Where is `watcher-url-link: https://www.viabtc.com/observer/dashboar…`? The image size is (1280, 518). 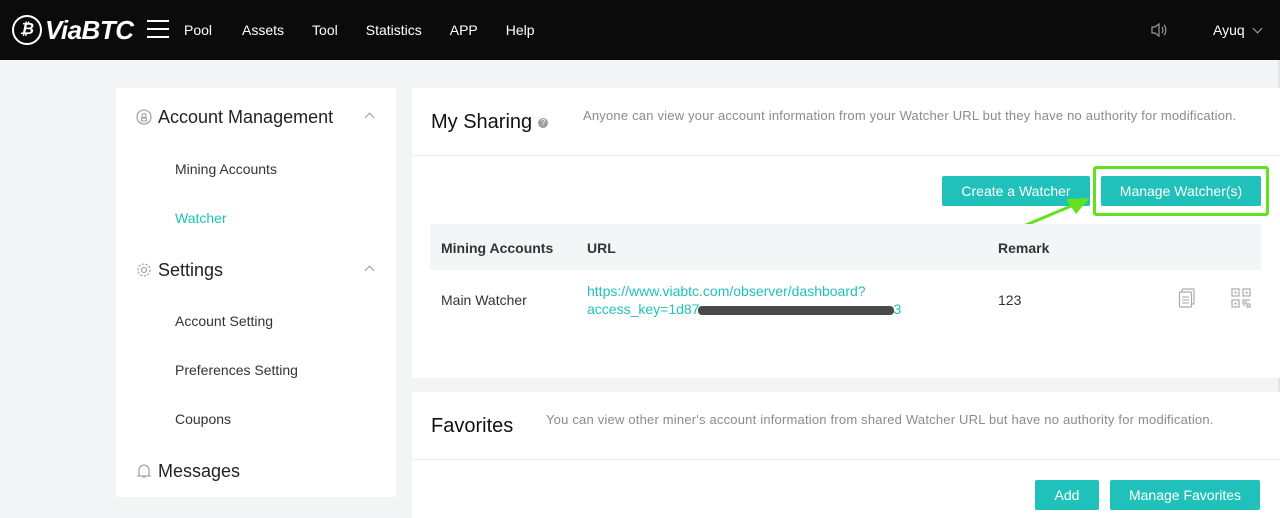
watcher-url-link: https://www.viabtc.com/observer/dashboar… is located at coordinates (767, 300).